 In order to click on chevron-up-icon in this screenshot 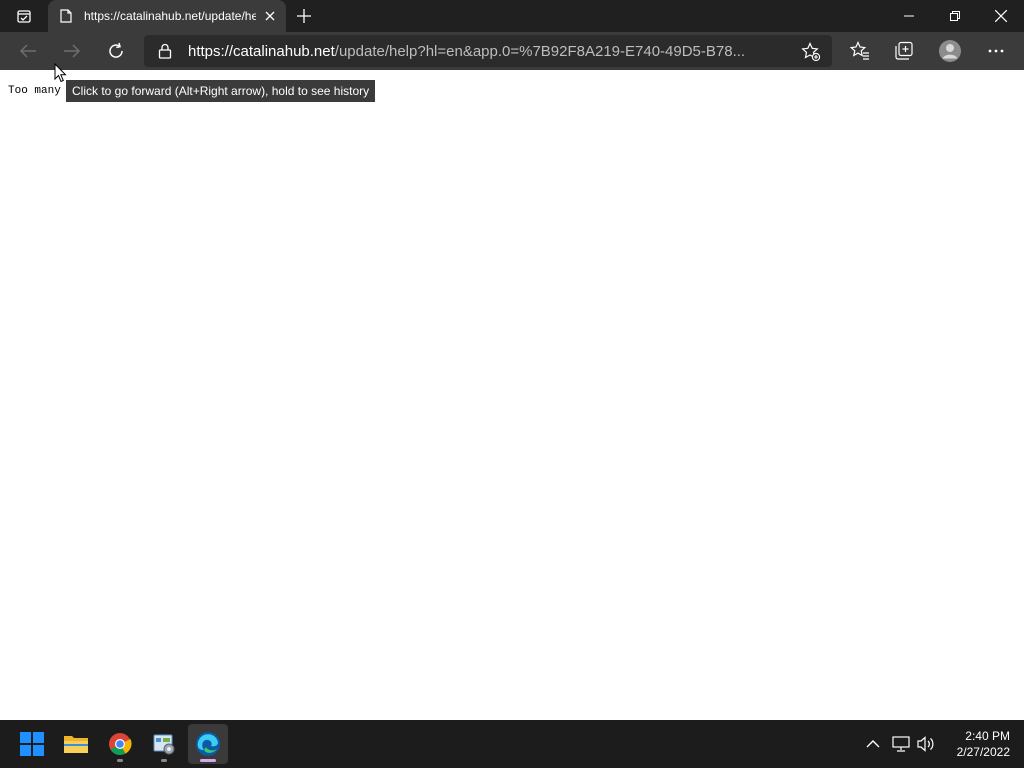, I will do `click(873, 744)`.